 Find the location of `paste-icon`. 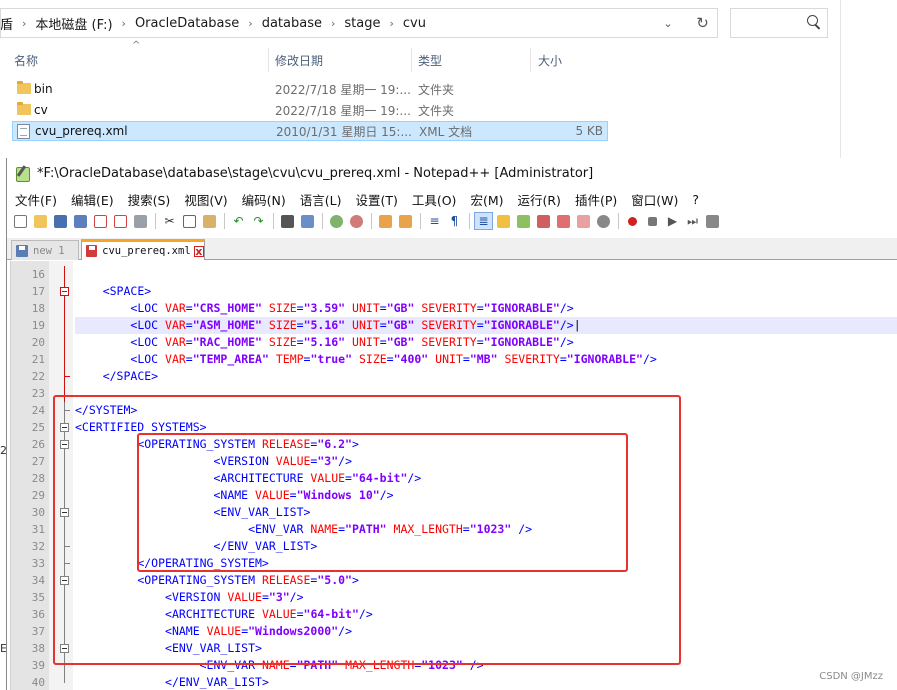

paste-icon is located at coordinates (209, 221).